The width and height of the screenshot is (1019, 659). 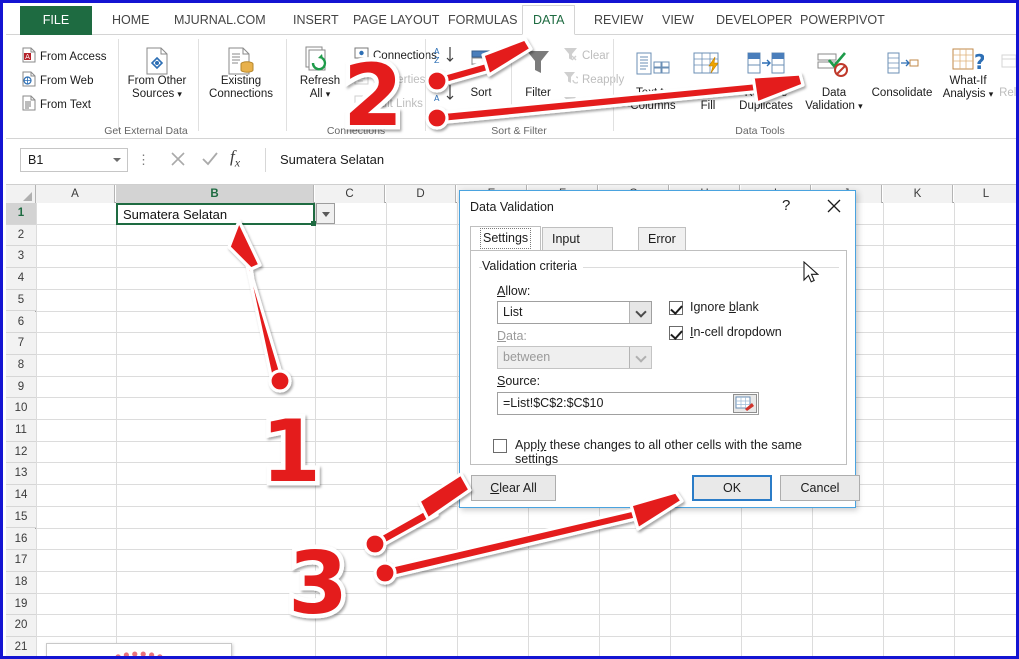 What do you see at coordinates (67, 80) in the screenshot?
I see `from-web-label: From Web` at bounding box center [67, 80].